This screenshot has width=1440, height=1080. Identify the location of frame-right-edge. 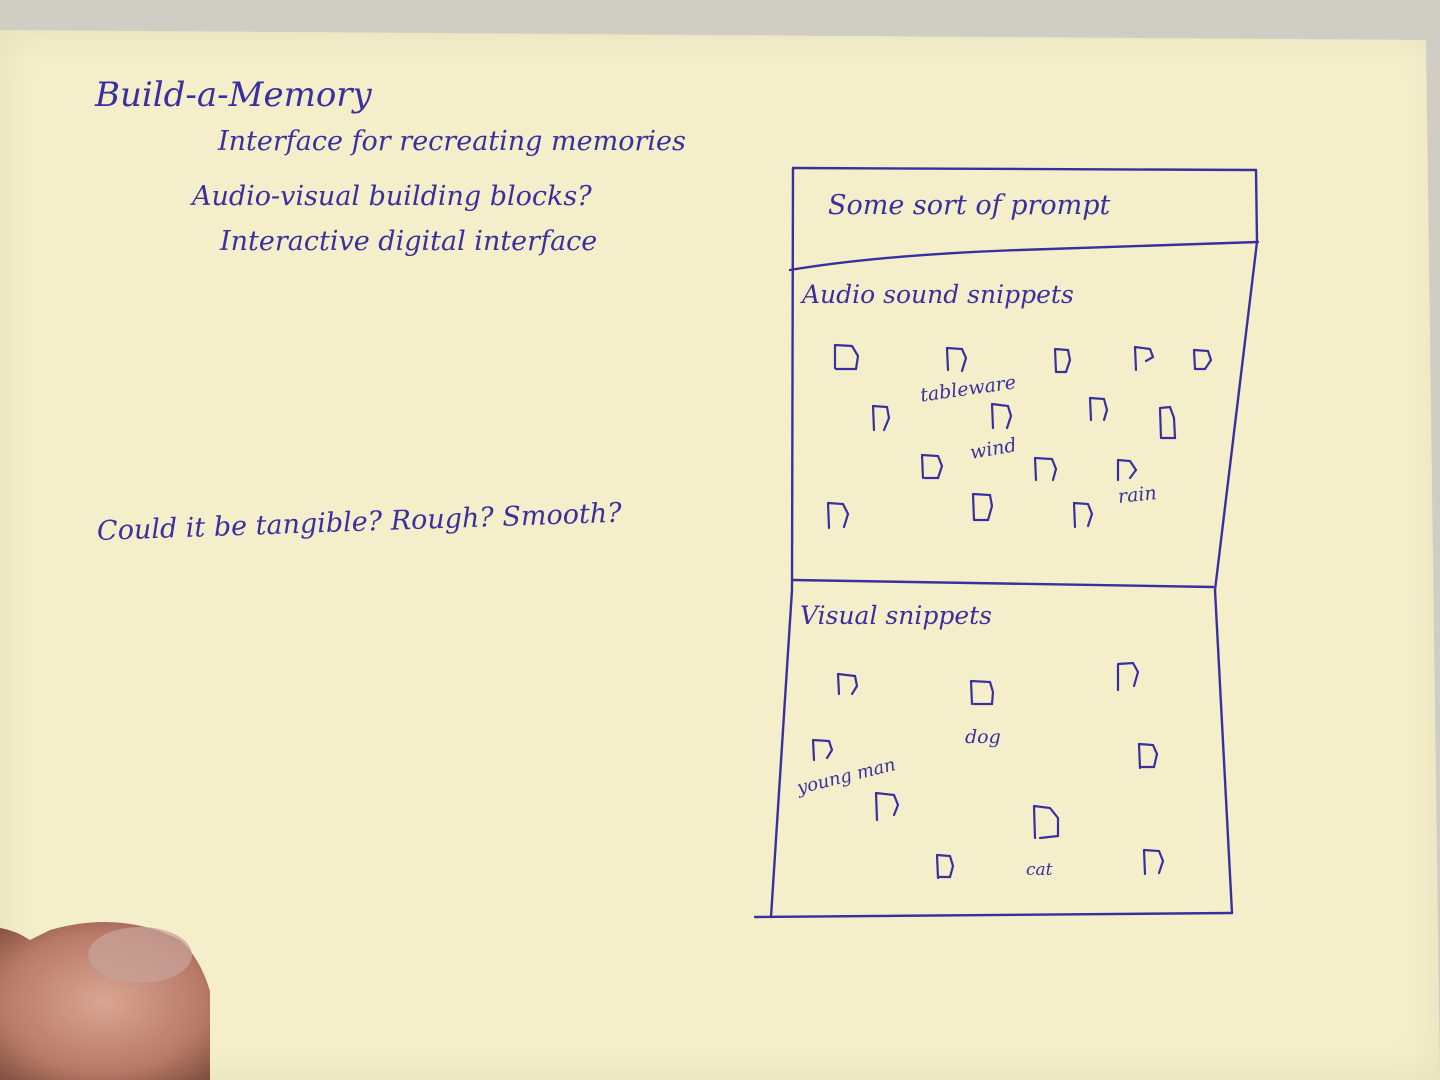
(1236, 541).